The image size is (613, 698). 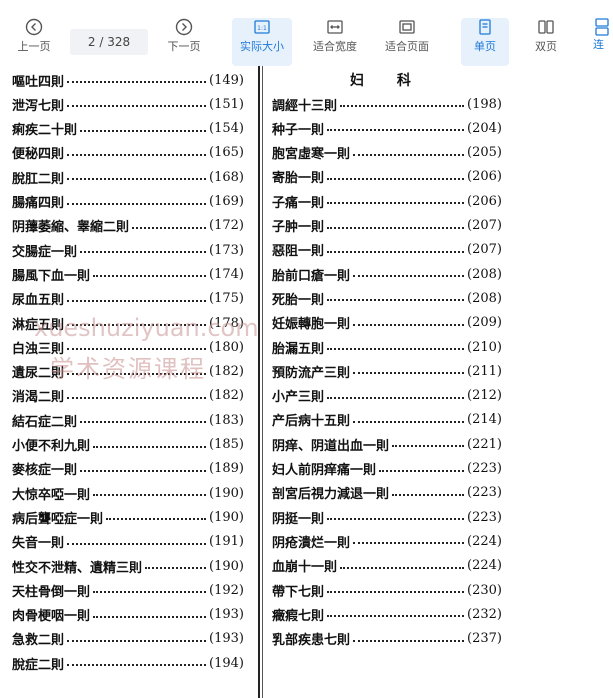 I want to click on toc-entry-page: (204), so click(x=484, y=128).